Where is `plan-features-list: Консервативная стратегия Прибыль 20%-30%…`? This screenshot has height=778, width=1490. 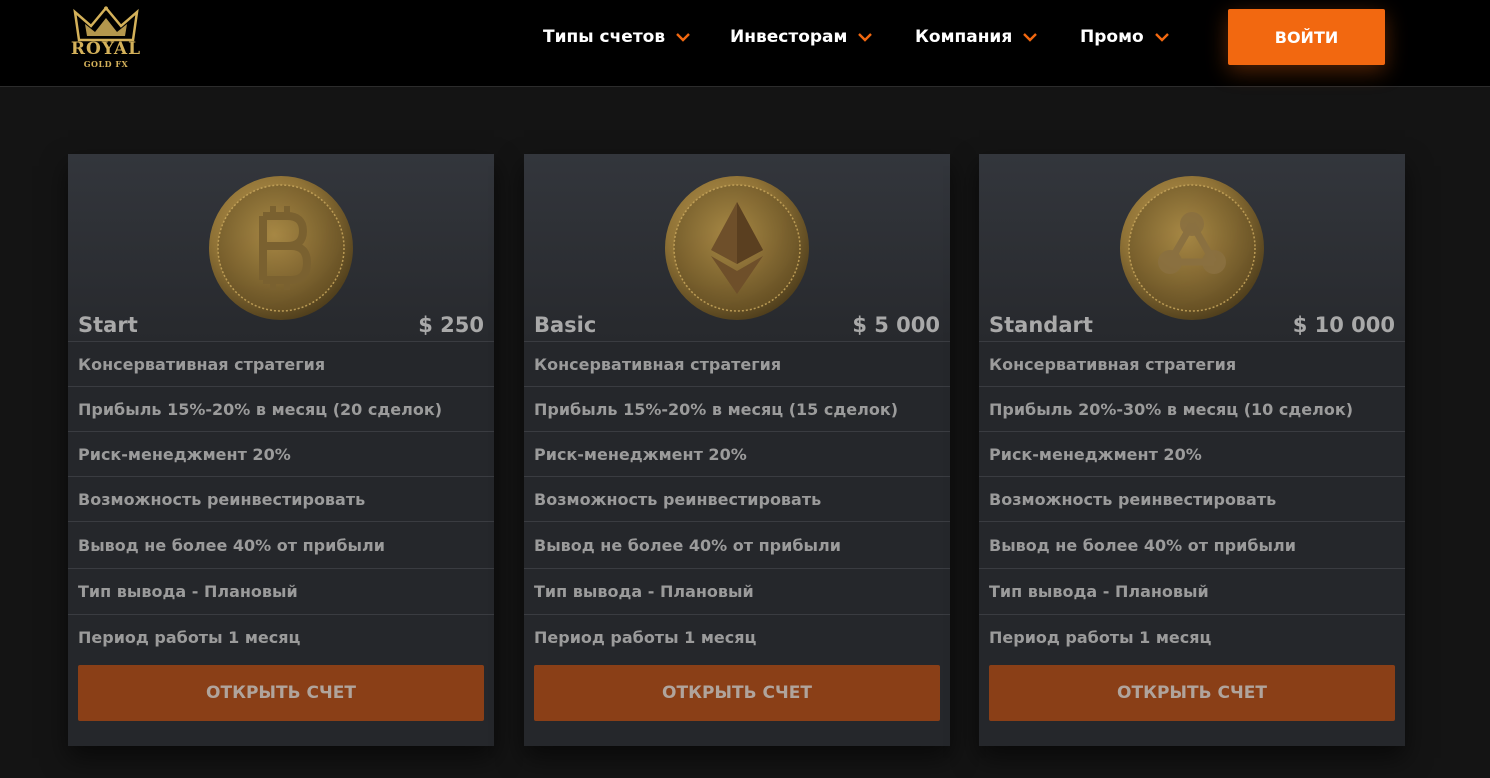 plan-features-list: Консервативная стратегия Прибыль 20%-30%… is located at coordinates (1192, 501).